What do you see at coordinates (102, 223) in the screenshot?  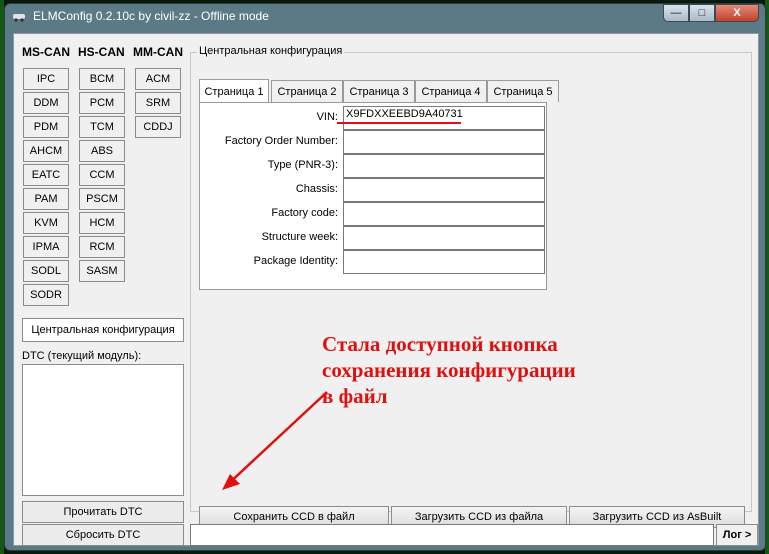 I see `module-button-hcm: HCM` at bounding box center [102, 223].